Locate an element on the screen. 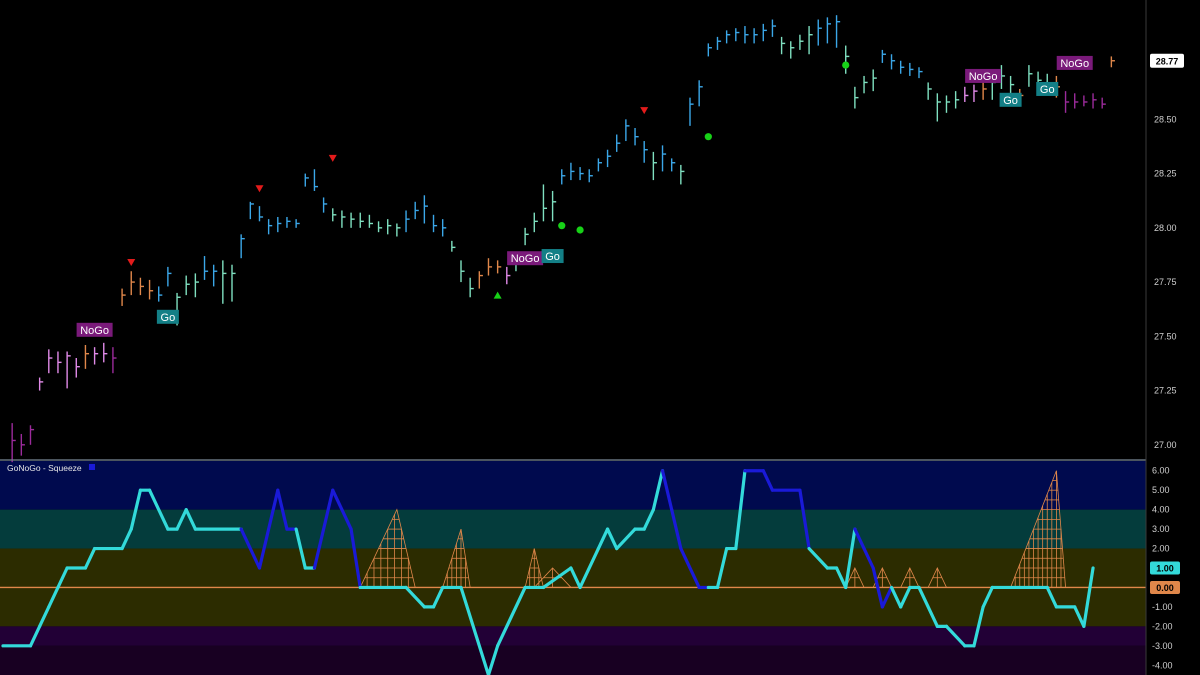  price-tick-label: 28.25 is located at coordinates (1165, 174).